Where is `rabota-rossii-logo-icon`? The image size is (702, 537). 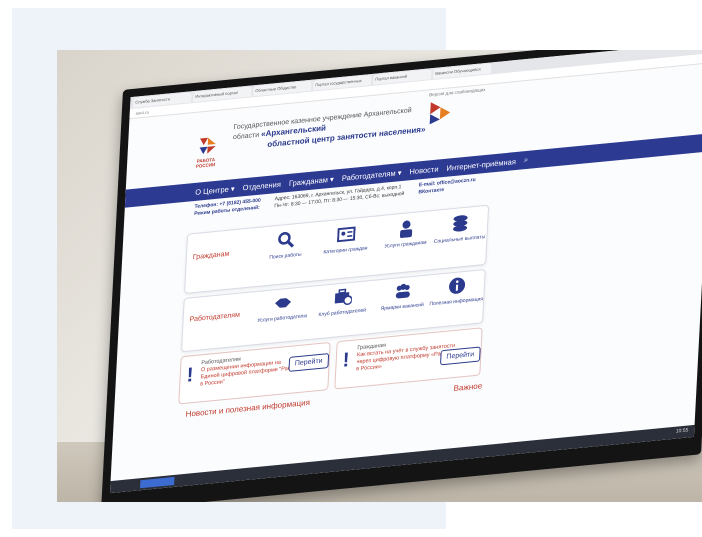 rabota-rossii-logo-icon is located at coordinates (207, 146).